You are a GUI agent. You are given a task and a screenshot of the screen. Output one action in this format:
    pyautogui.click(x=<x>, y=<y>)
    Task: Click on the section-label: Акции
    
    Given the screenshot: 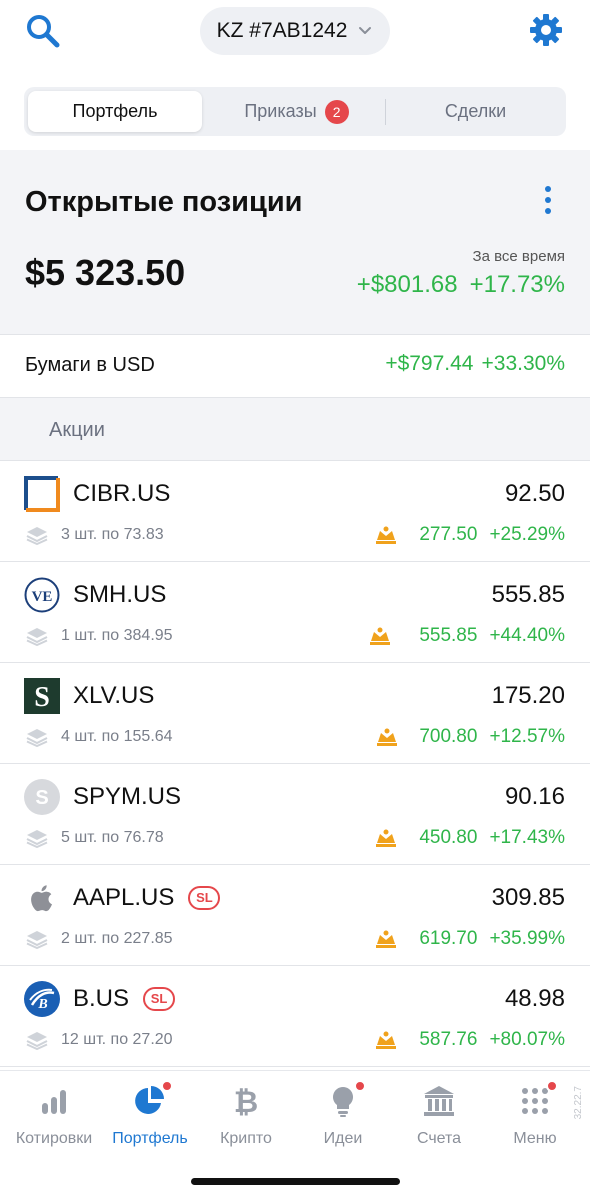 What is the action you would take?
    pyautogui.click(x=77, y=430)
    